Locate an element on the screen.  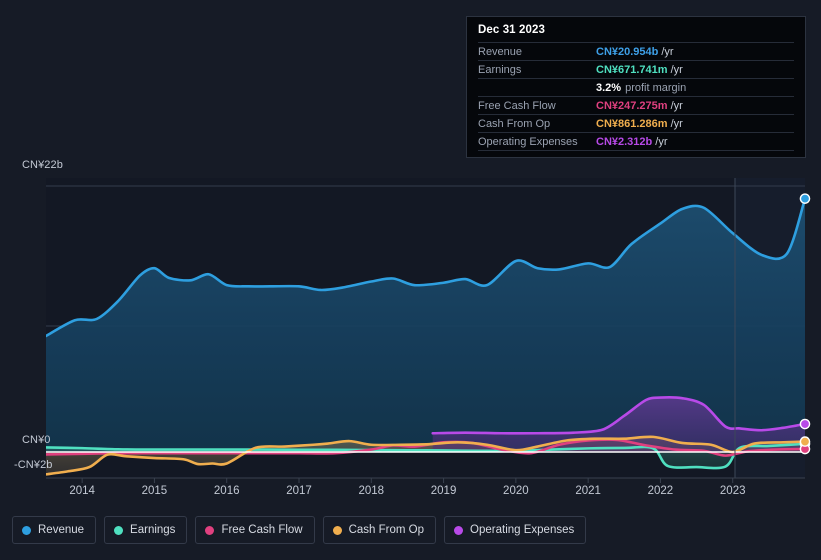
legend-item-label: Revenue is located at coordinates (61, 530).